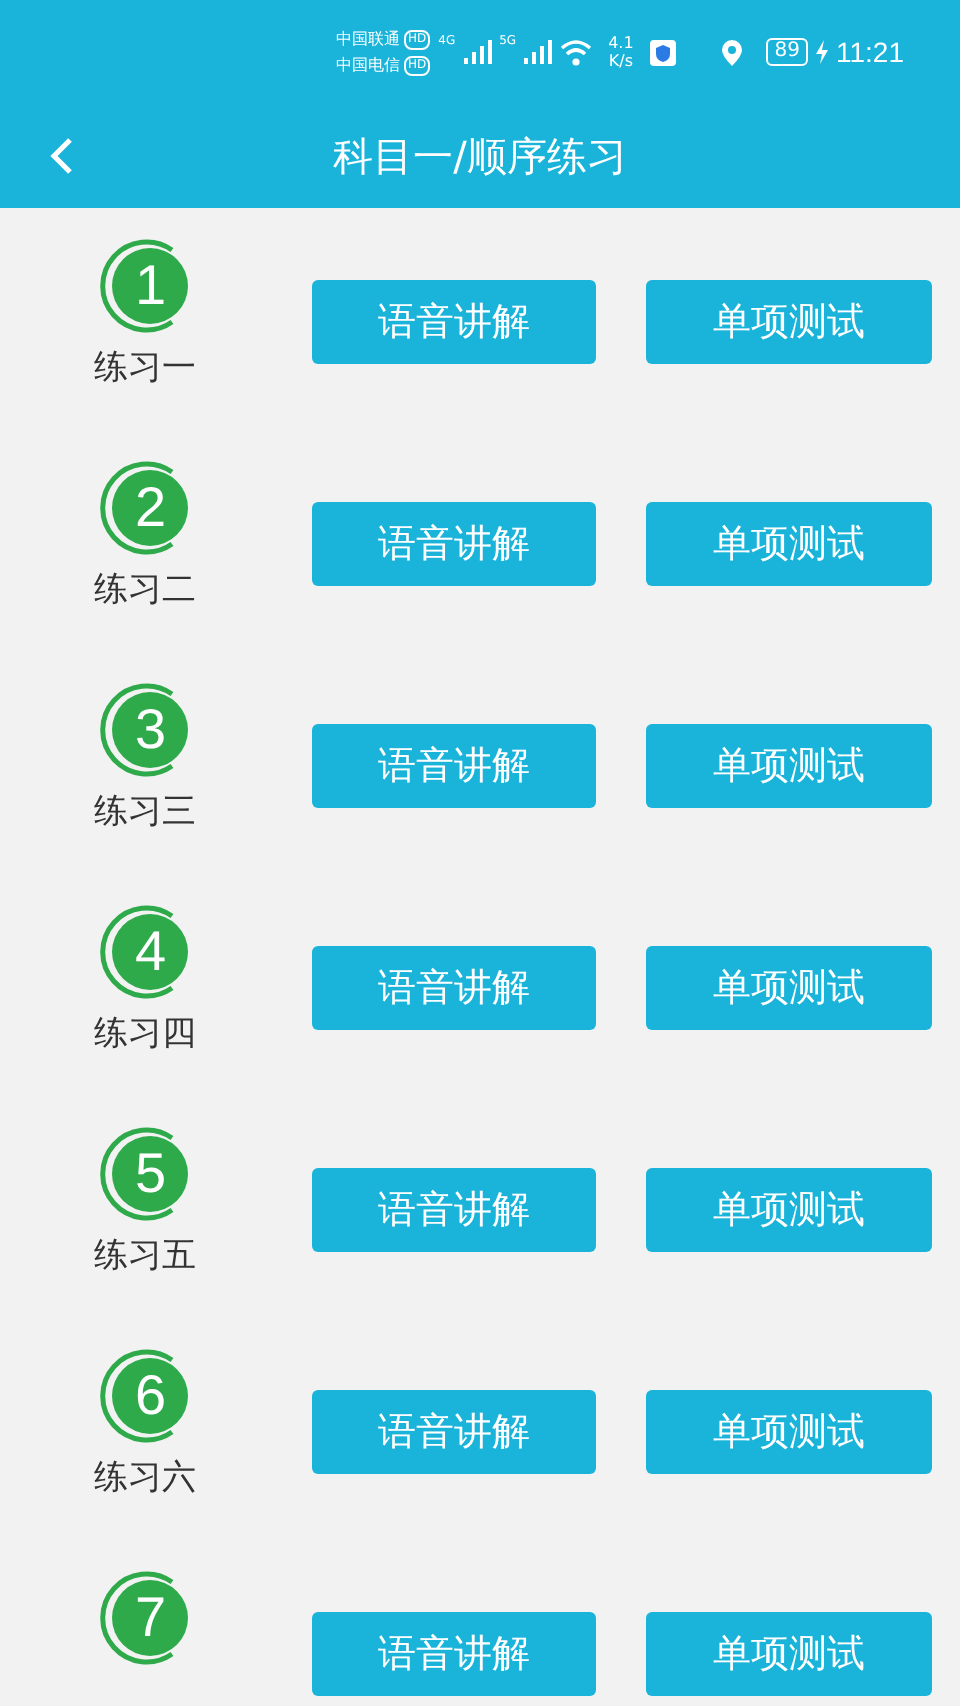 This screenshot has width=960, height=1706. Describe the element at coordinates (150, 730) in the screenshot. I see `number-badge: 3` at that location.